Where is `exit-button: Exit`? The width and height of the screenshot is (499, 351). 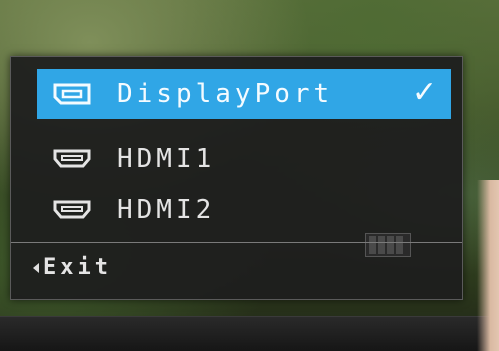
exit-button: Exit is located at coordinates (72, 267).